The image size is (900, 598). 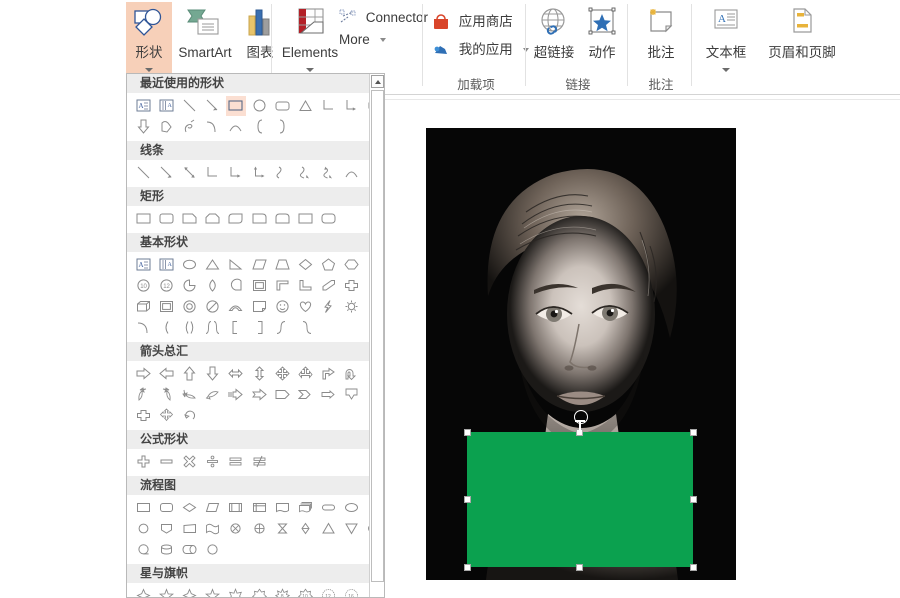 What do you see at coordinates (352, 508) in the screenshot?
I see `shape-flowchart-preparation` at bounding box center [352, 508].